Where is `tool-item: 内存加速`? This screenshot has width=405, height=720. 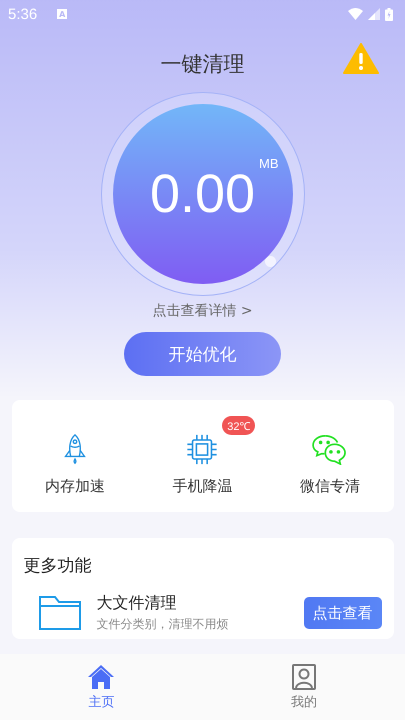
tool-item: 内存加速 is located at coordinates (75, 456).